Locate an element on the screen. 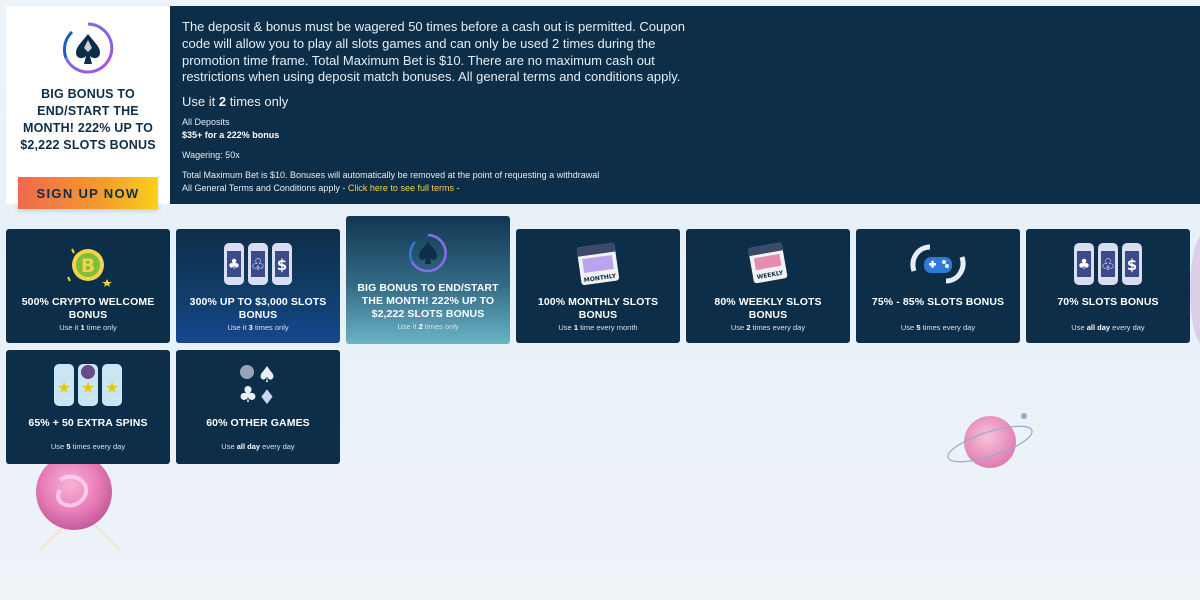 The image size is (1200, 600). card-label: 70% SLOTS BONUS is located at coordinates (1108, 302).